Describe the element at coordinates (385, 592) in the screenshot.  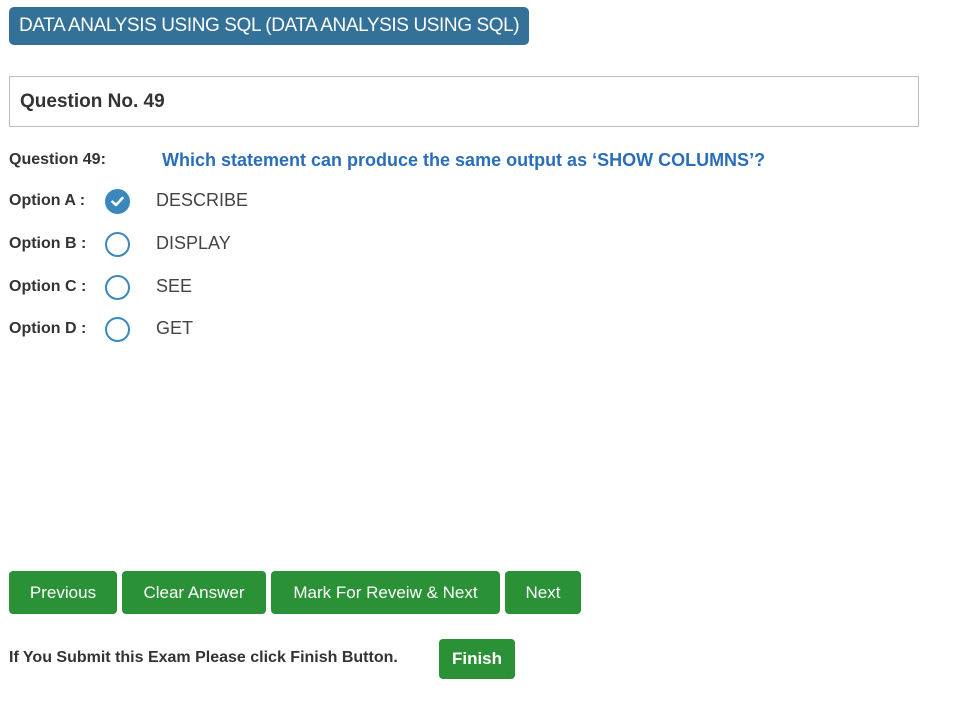
I see `mark-review-next-button: Mark For Reveiw & Next` at that location.